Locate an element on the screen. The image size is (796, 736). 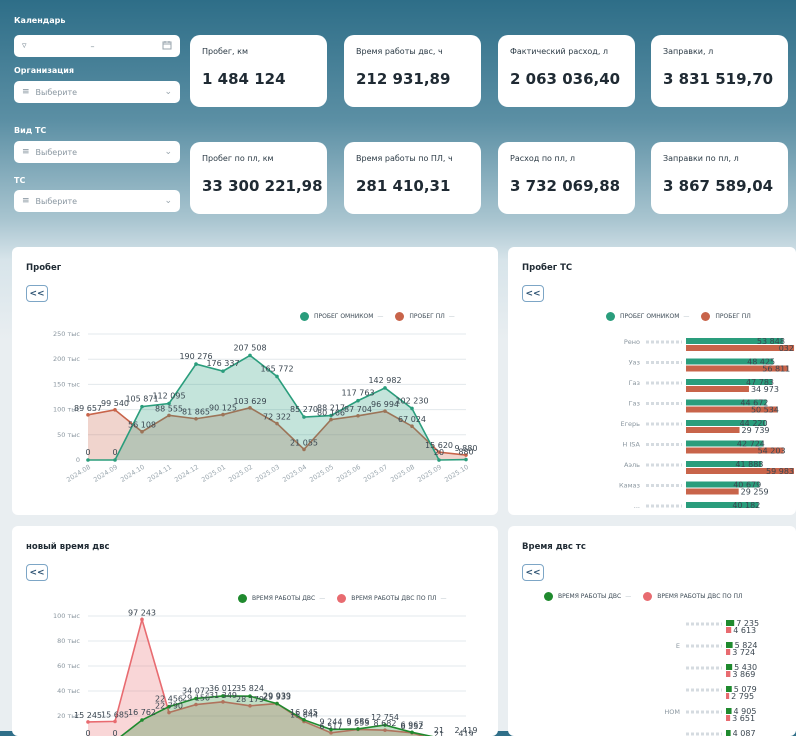
organization-select: ≡ Выберите ⌄ is located at coordinates (97, 92).